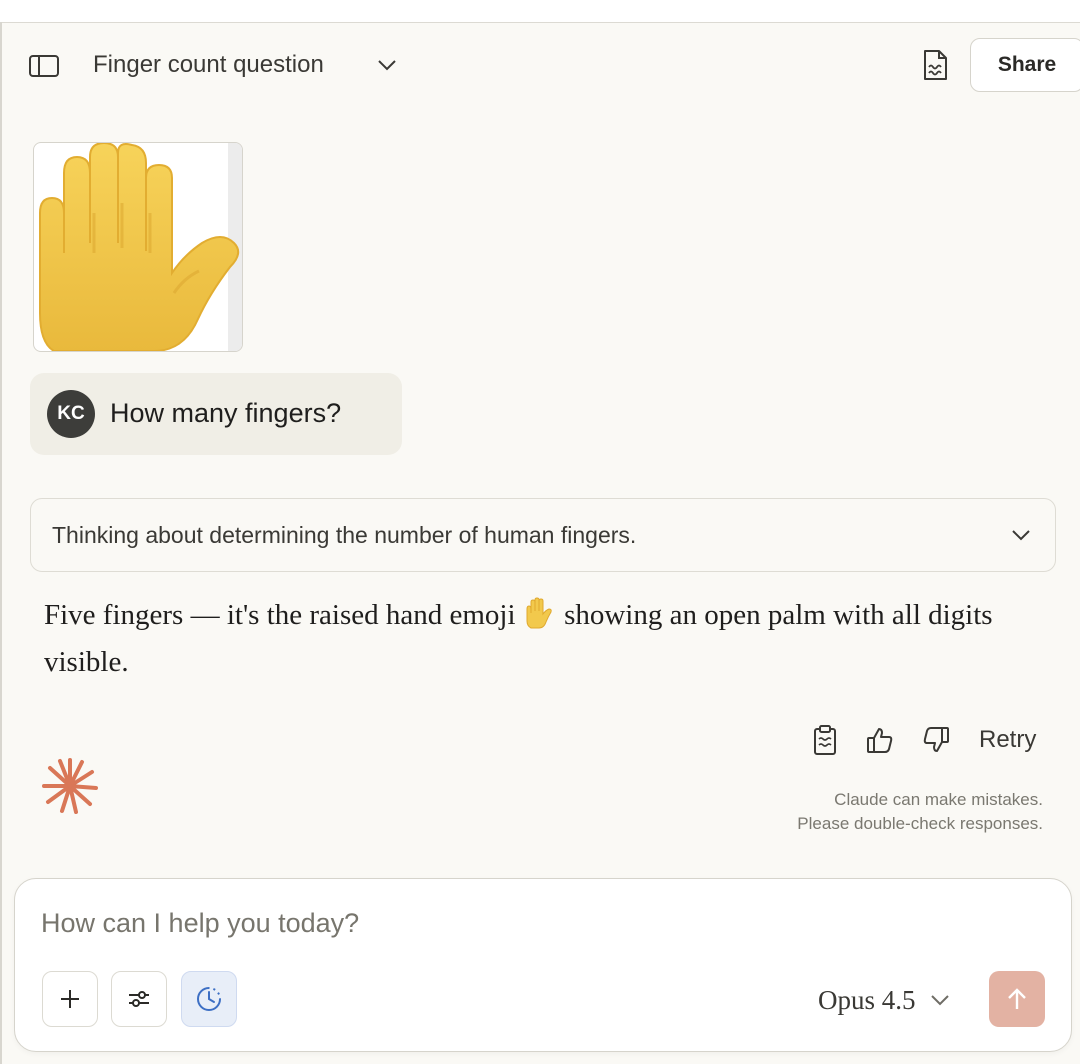 This screenshot has height=1064, width=1080. What do you see at coordinates (867, 1000) in the screenshot?
I see `model-name: Opus 4.5` at bounding box center [867, 1000].